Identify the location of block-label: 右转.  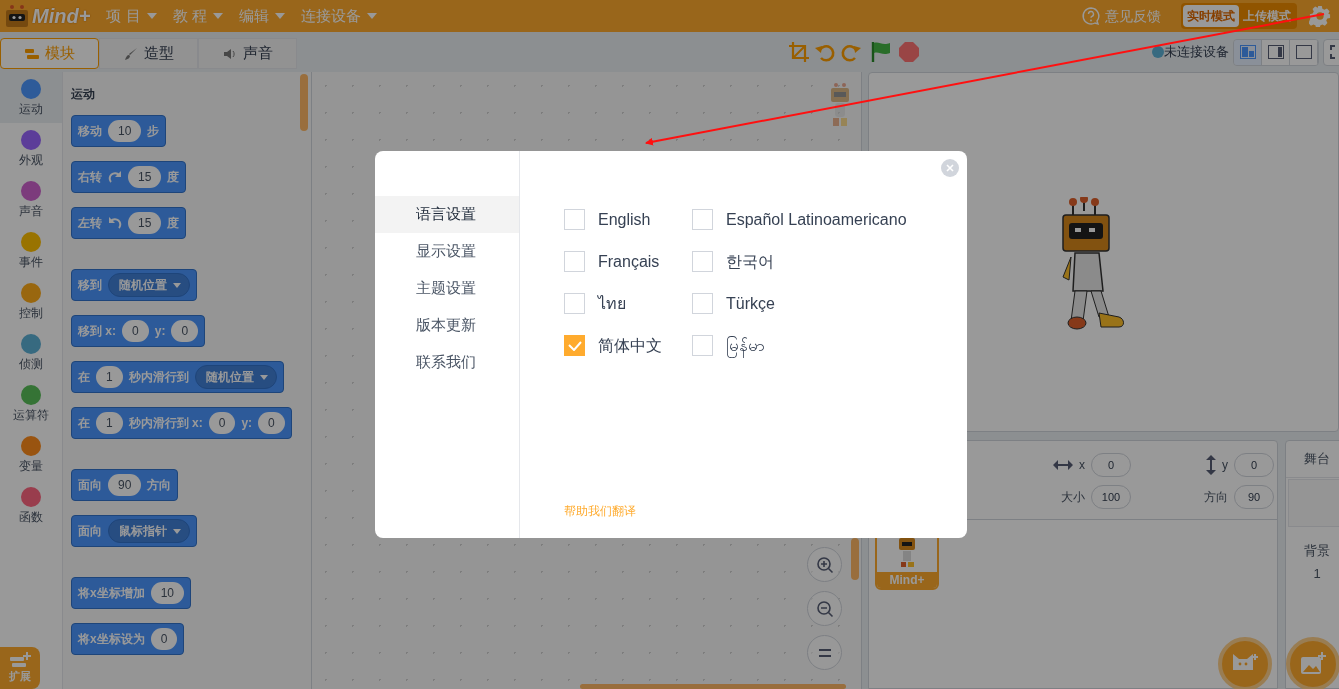
(90, 177).